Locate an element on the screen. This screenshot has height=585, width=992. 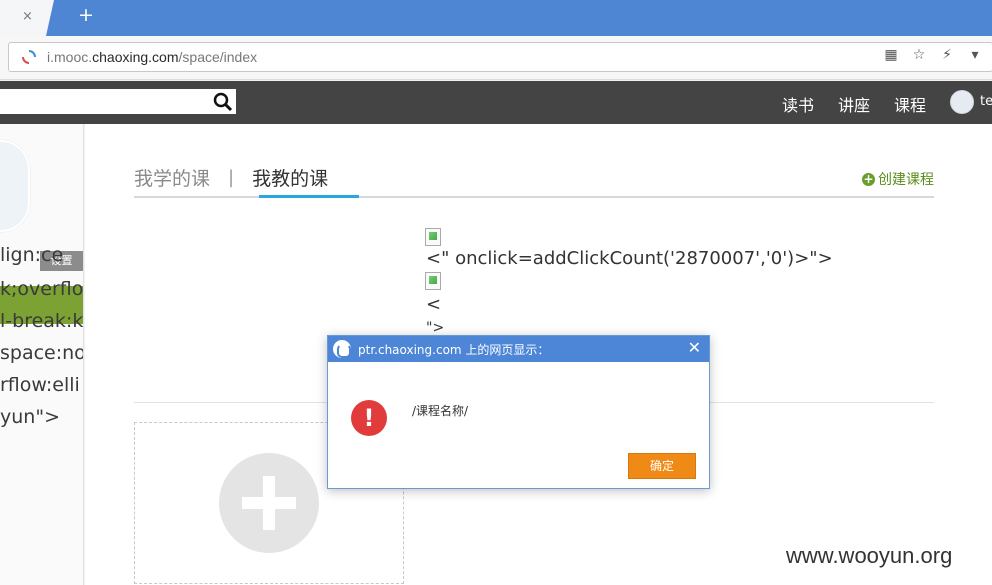
code-line: space:no is located at coordinates (42, 353).